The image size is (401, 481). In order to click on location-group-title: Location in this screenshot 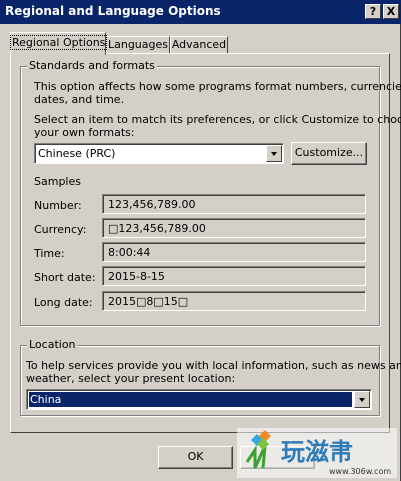, I will do `click(52, 344)`.